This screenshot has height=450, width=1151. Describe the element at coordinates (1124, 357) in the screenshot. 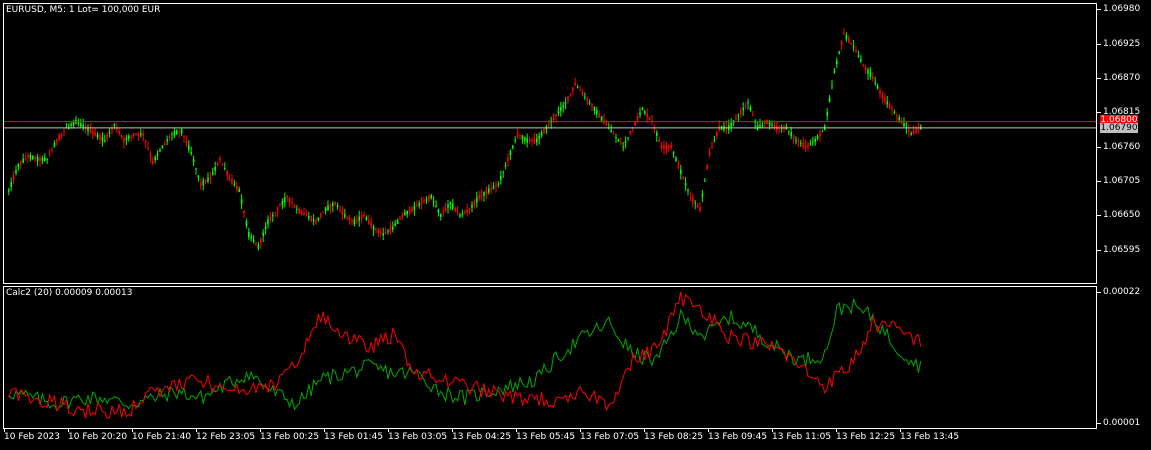

I see `indicator-axis: 0.00022 0.00001` at that location.